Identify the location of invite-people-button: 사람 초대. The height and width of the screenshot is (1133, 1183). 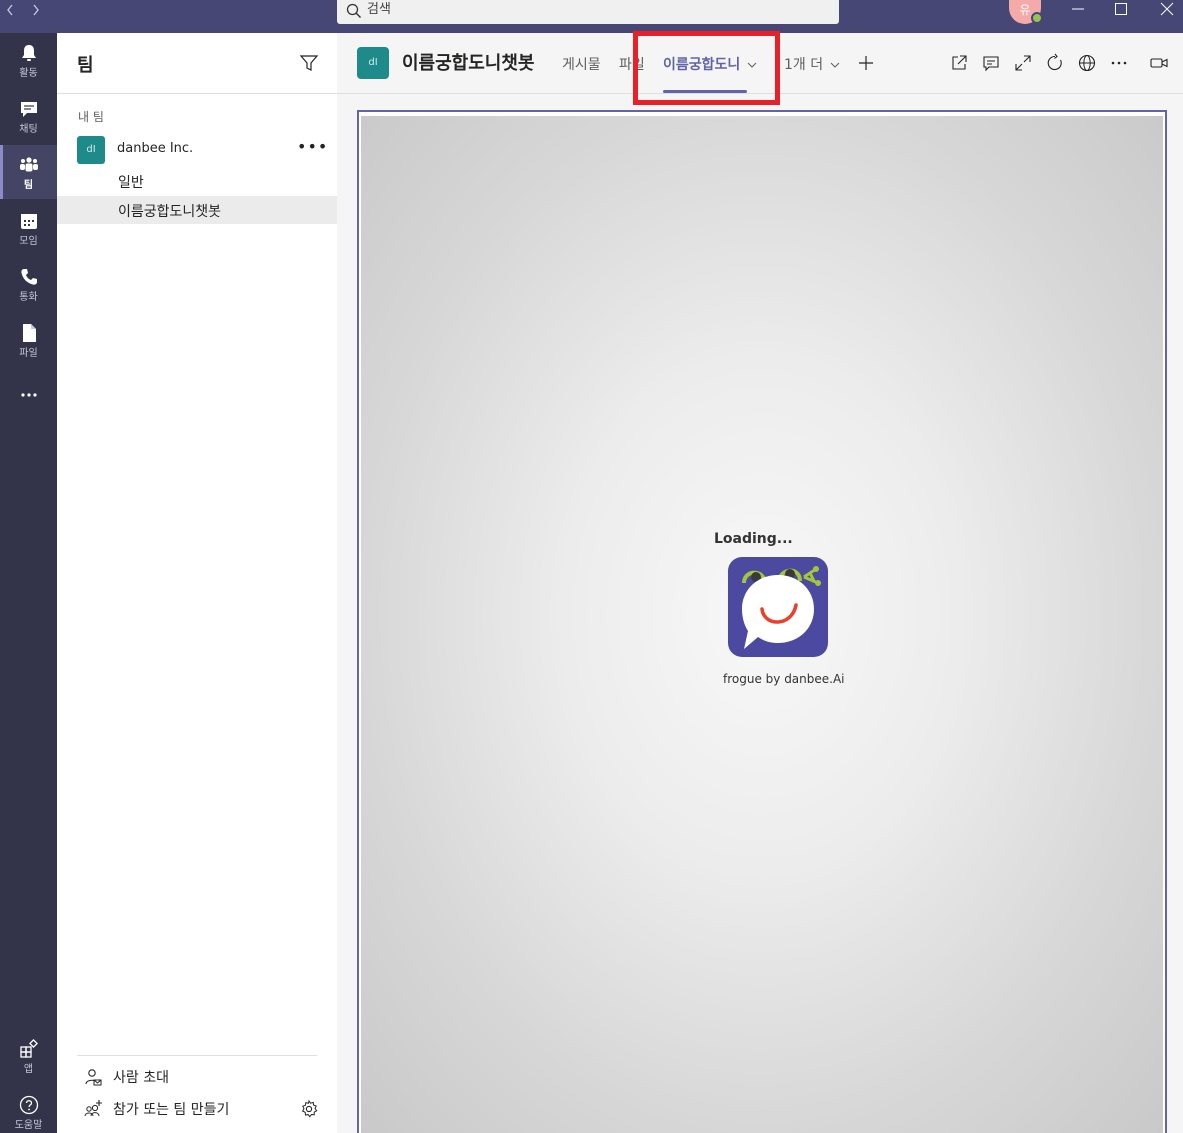
(193, 1077).